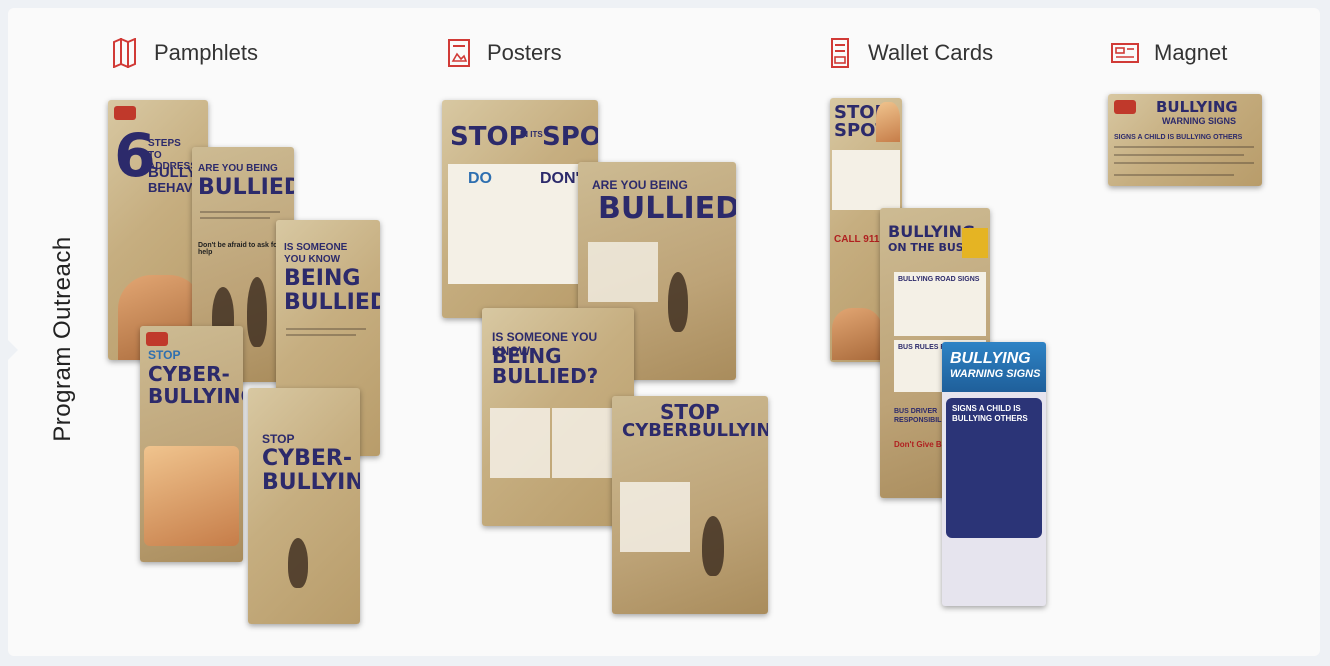  What do you see at coordinates (195, 396) in the screenshot?
I see `pamphlet-cyber1-line3: BULLYING` at bounding box center [195, 396].